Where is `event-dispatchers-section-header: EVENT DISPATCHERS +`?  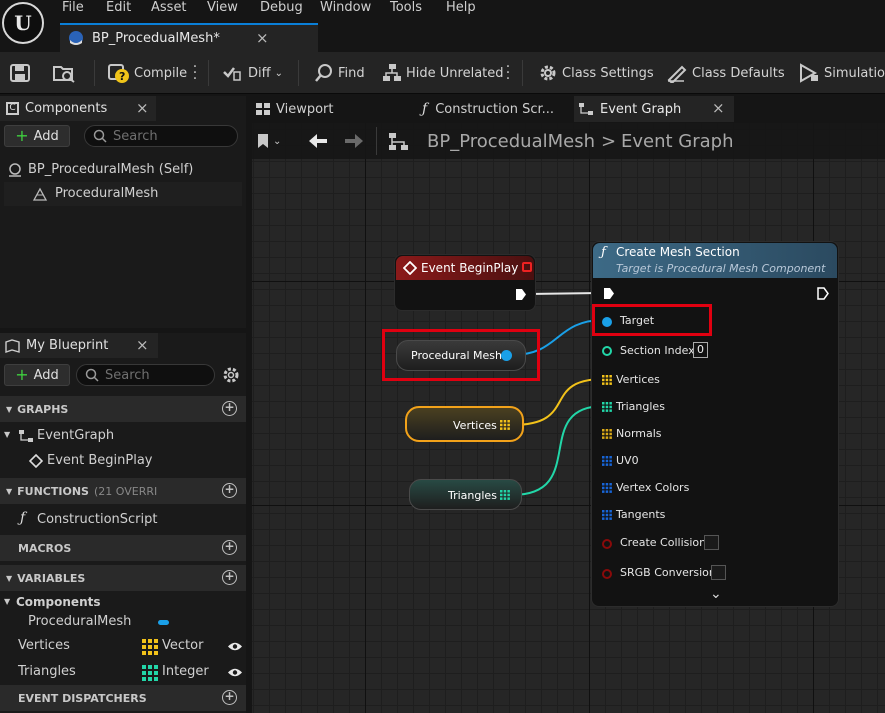 event-dispatchers-section-header: EVENT DISPATCHERS + is located at coordinates (123, 698).